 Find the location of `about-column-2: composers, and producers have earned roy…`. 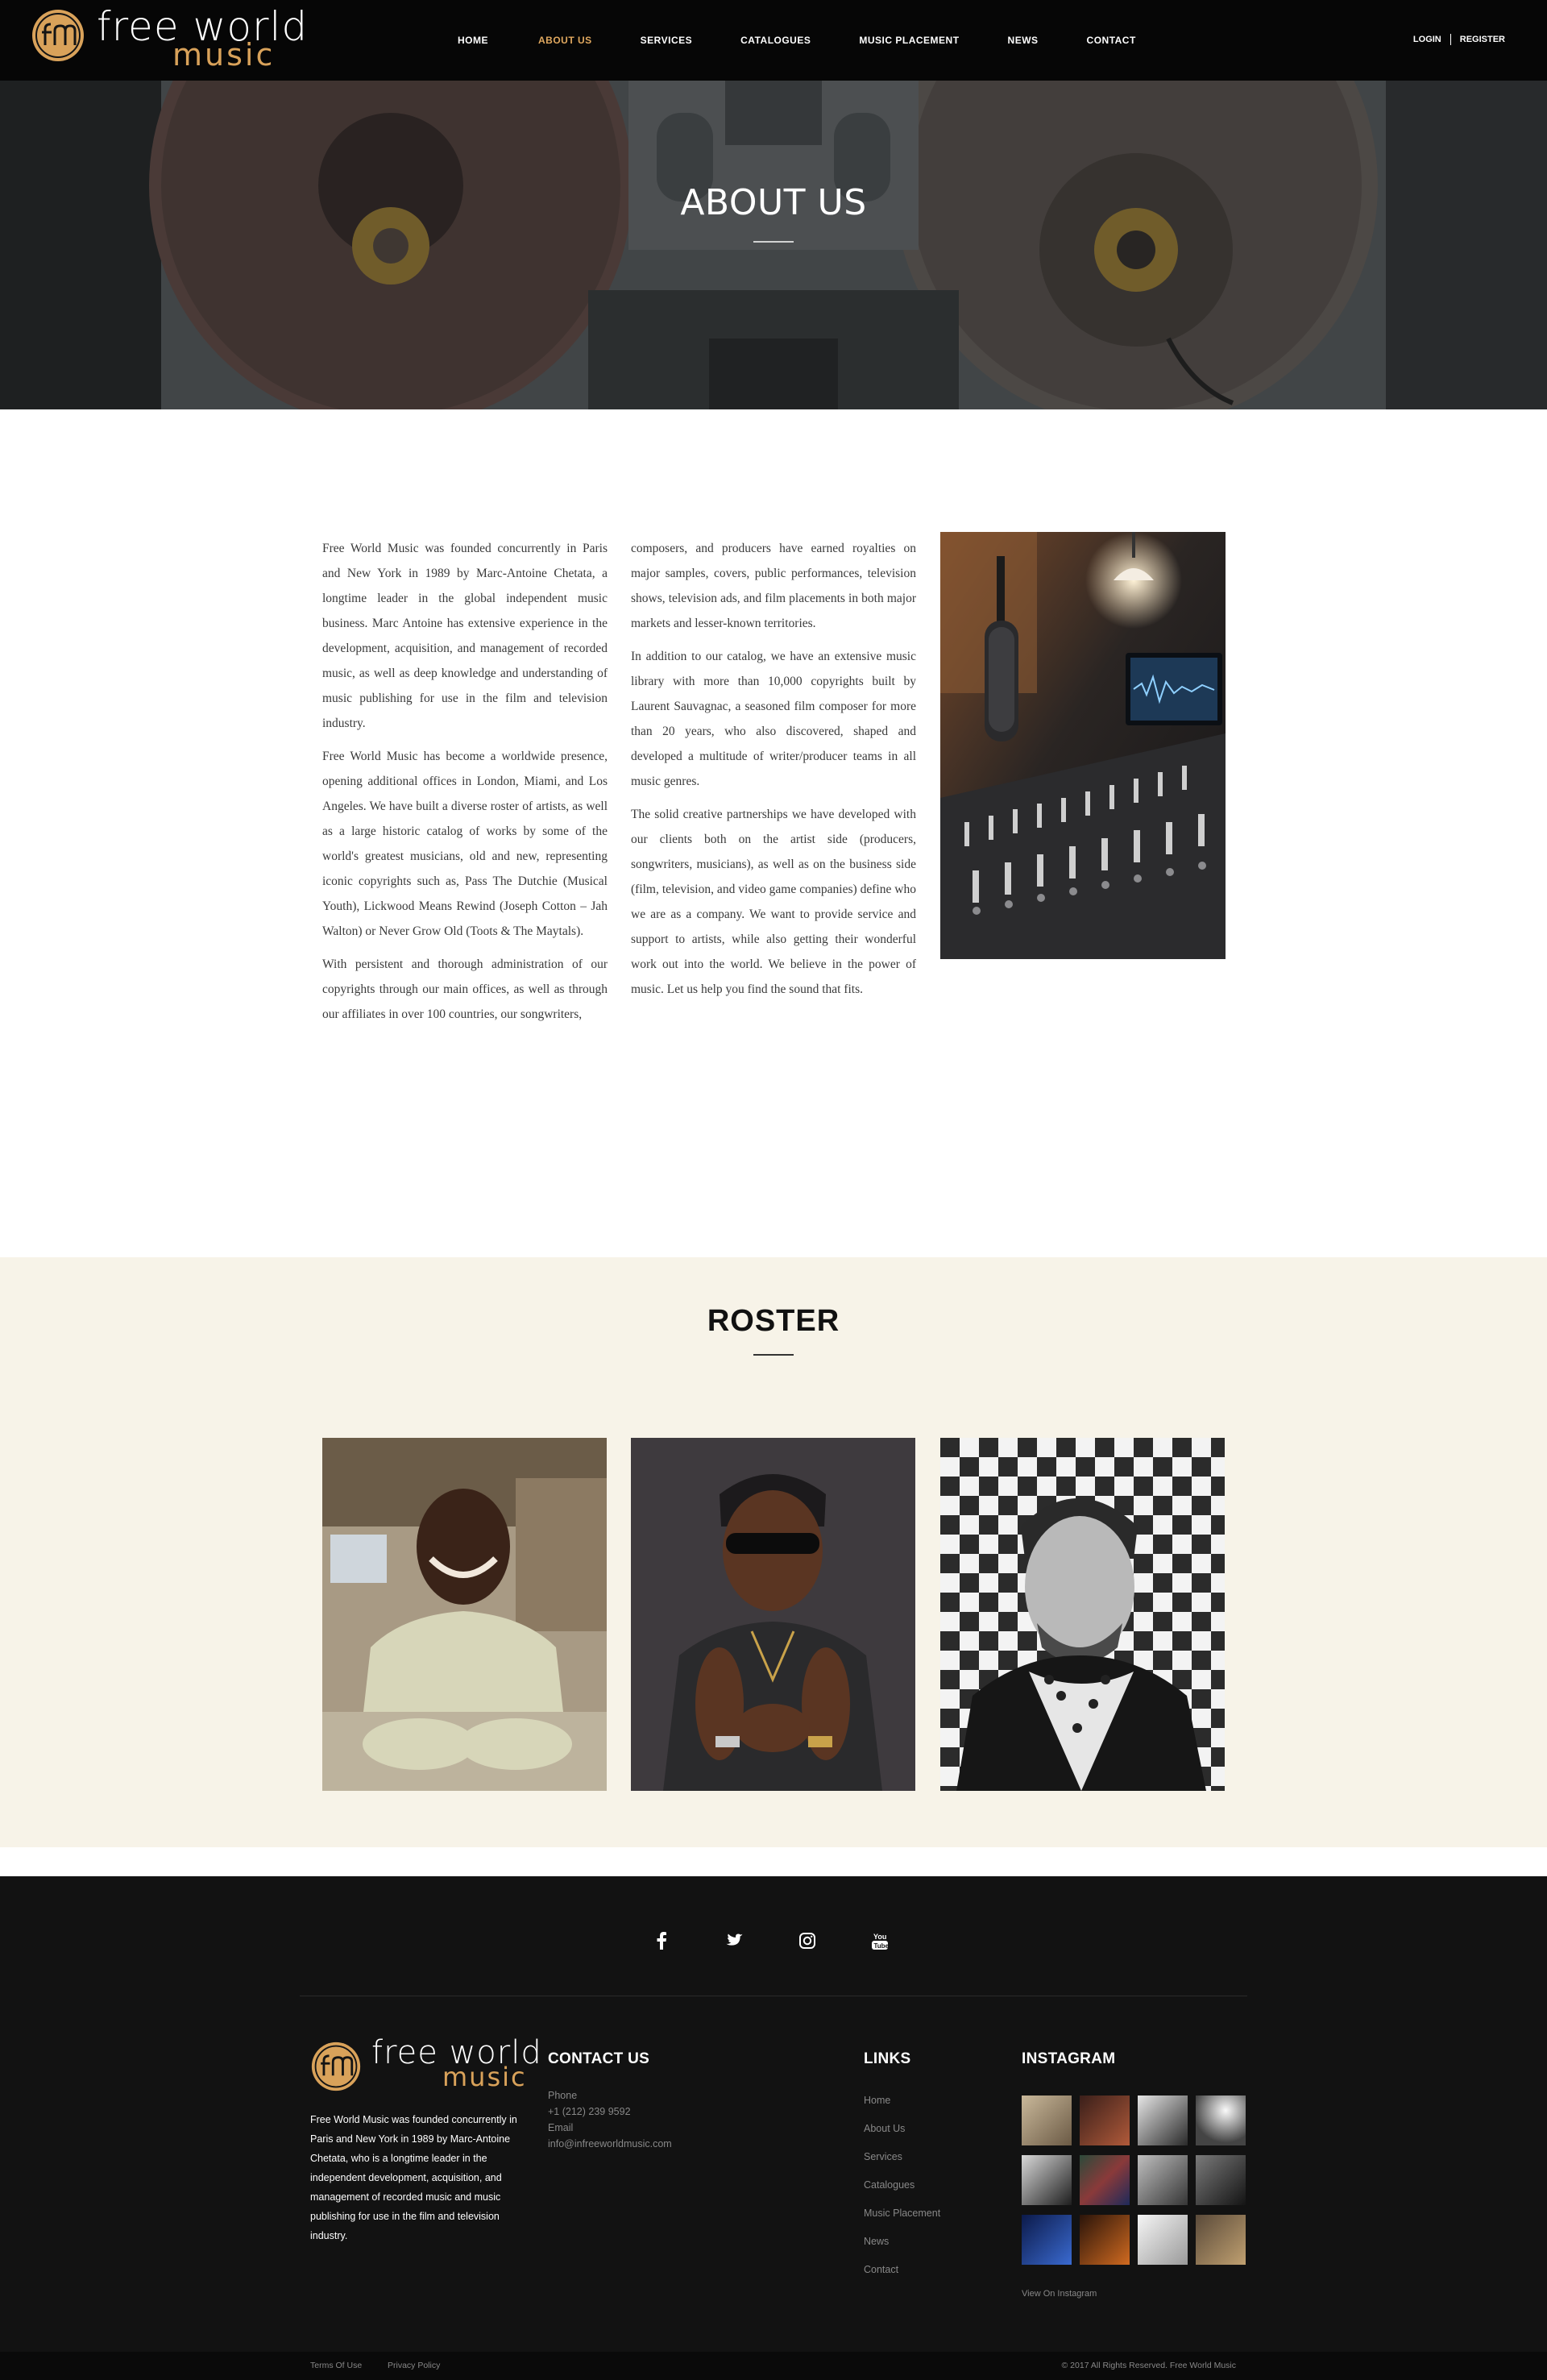

about-column-2: composers, and producers have earned roy… is located at coordinates (773, 773).